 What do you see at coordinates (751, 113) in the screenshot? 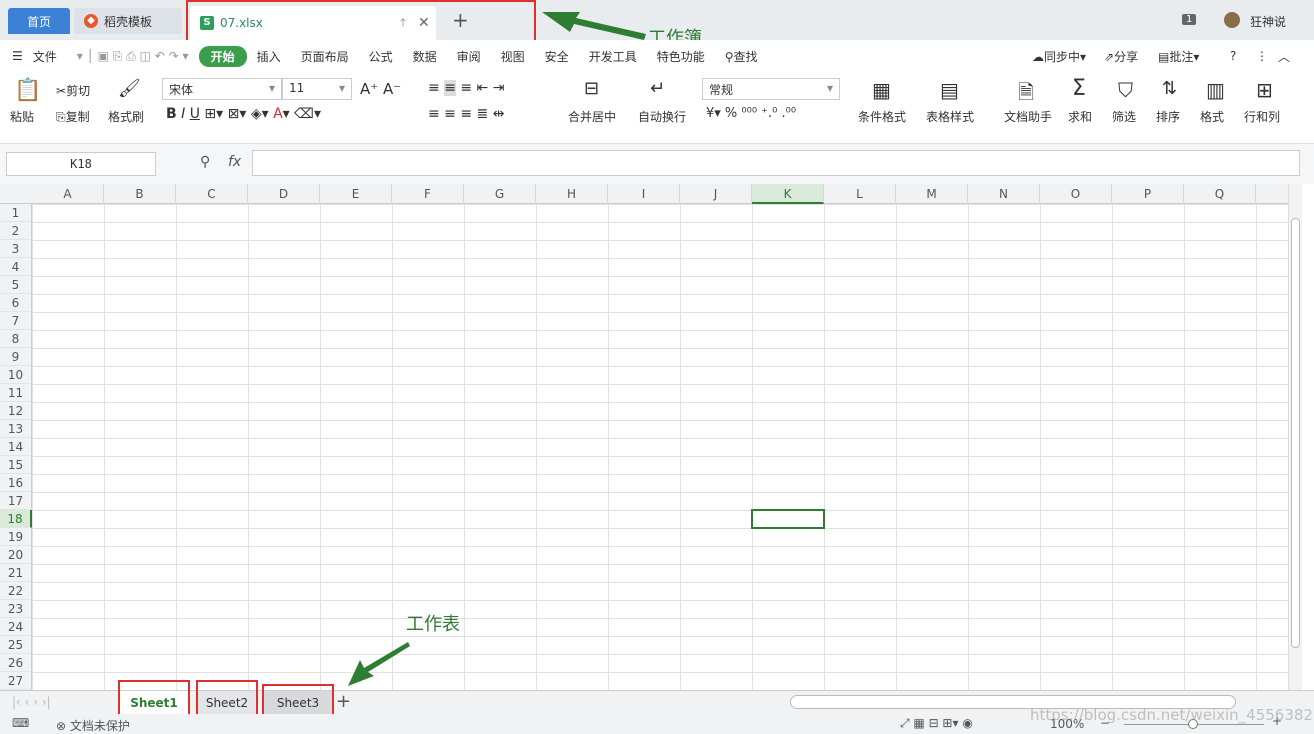
I see `number-format-icons: ¥▾ % ⁰⁰⁰ ⁺.⁰ .⁰⁰` at bounding box center [751, 113].